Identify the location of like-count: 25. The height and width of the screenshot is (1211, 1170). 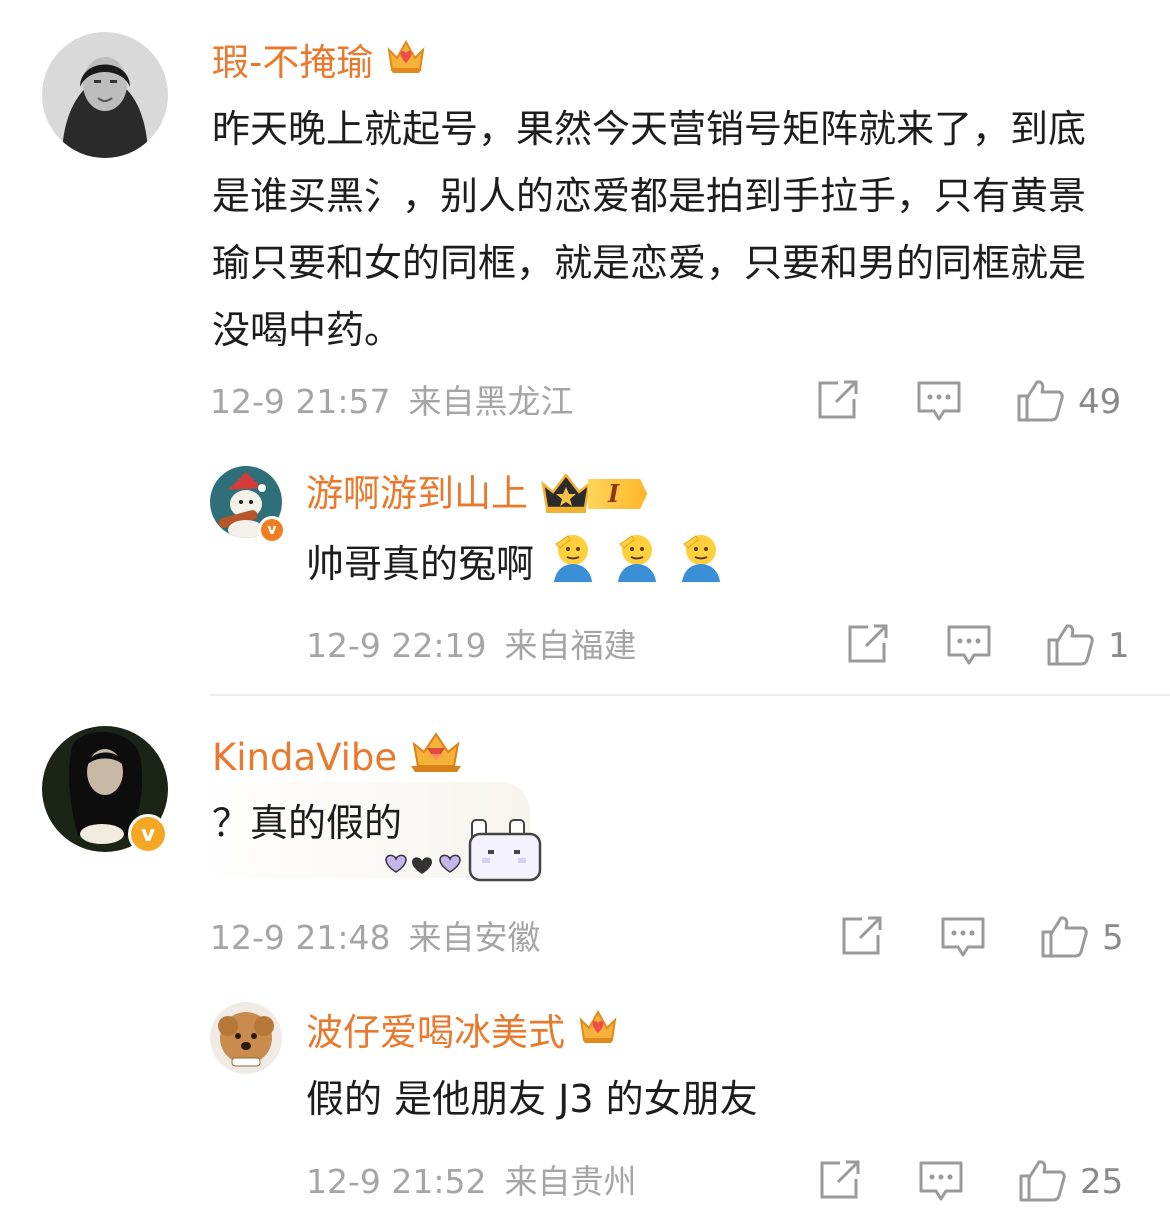
(1102, 1182).